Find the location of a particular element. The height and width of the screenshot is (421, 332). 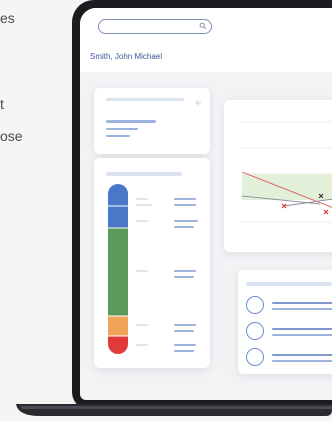

summary-header-line is located at coordinates (145, 99).